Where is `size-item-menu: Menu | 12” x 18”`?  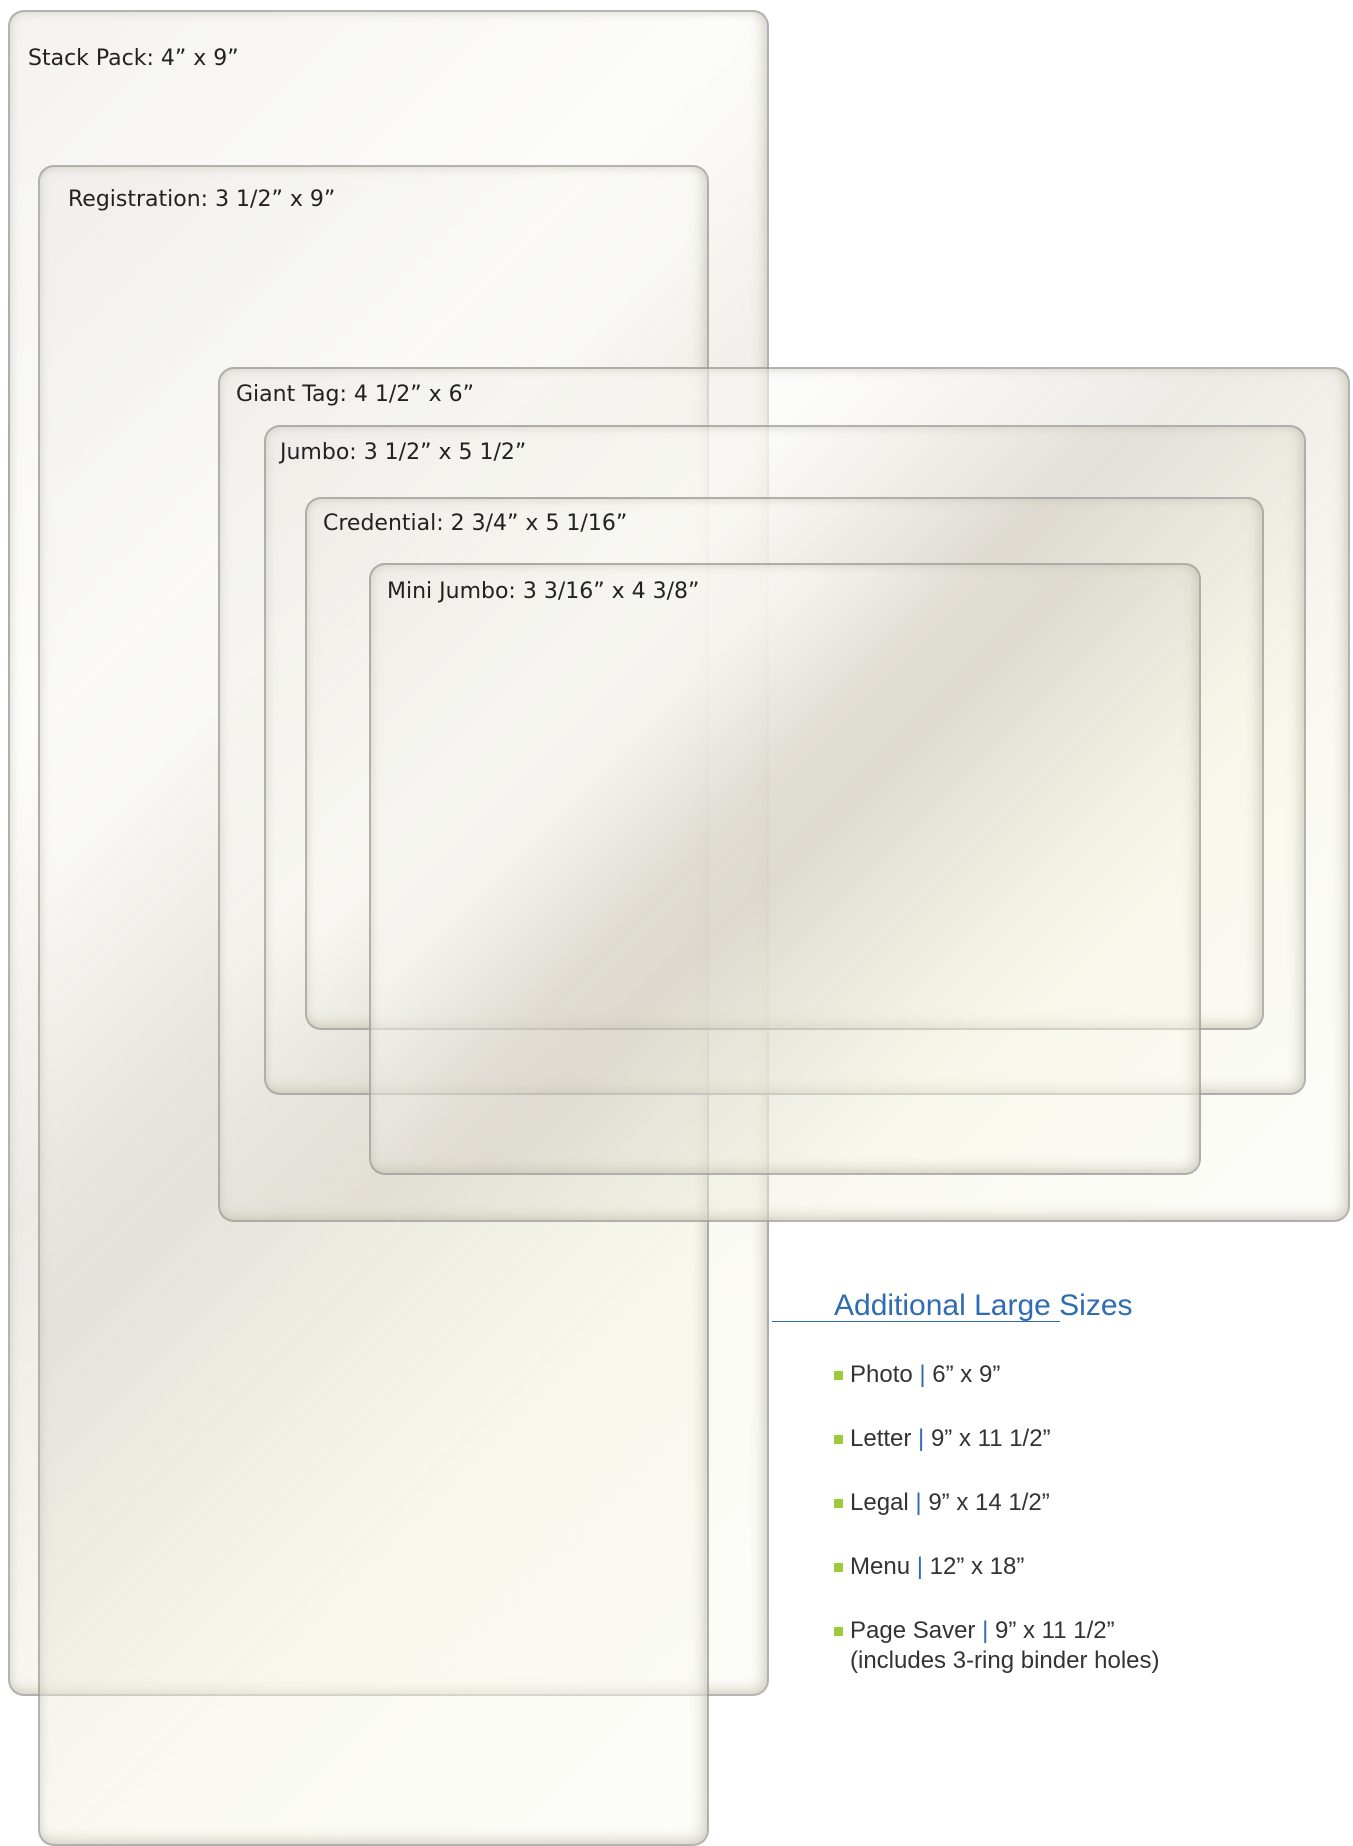 size-item-menu: Menu | 12” x 18” is located at coordinates (1083, 1567).